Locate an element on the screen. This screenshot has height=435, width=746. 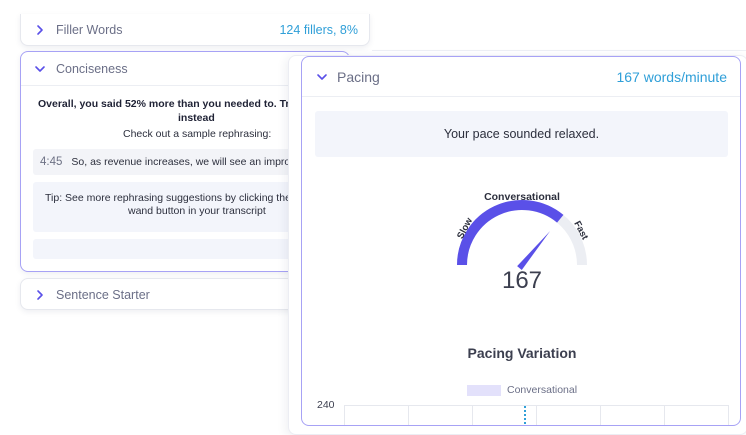
rephrase-prompt: Check out a sample rephrasing: is located at coordinates (197, 134).